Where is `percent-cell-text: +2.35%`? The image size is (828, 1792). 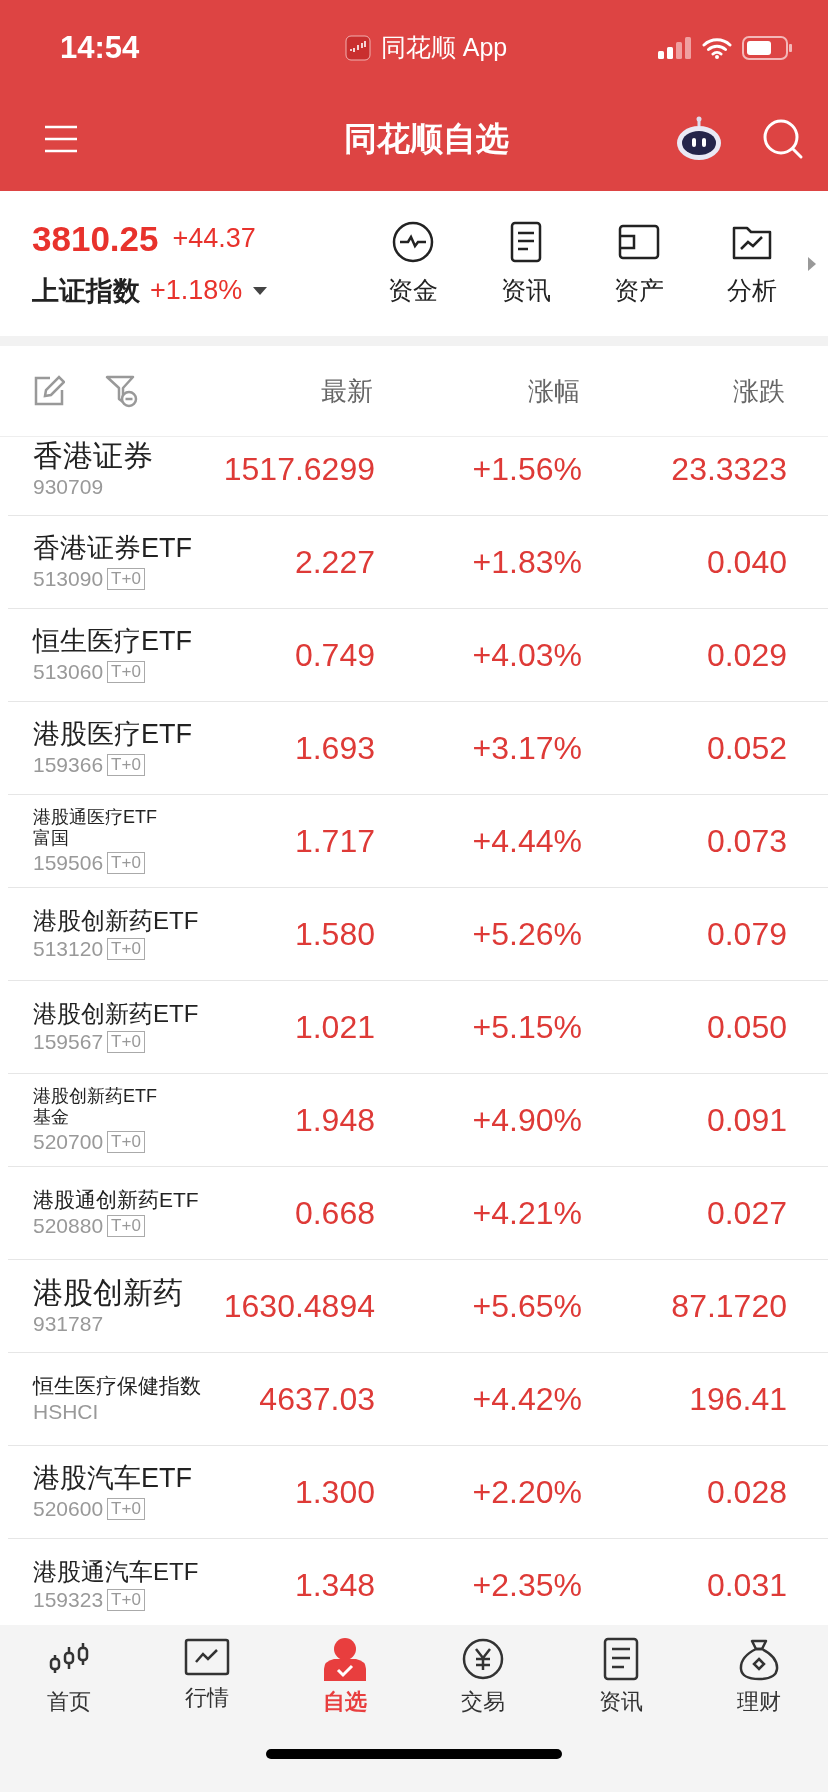
percent-cell-text: +2.35% is located at coordinates (526, 1585).